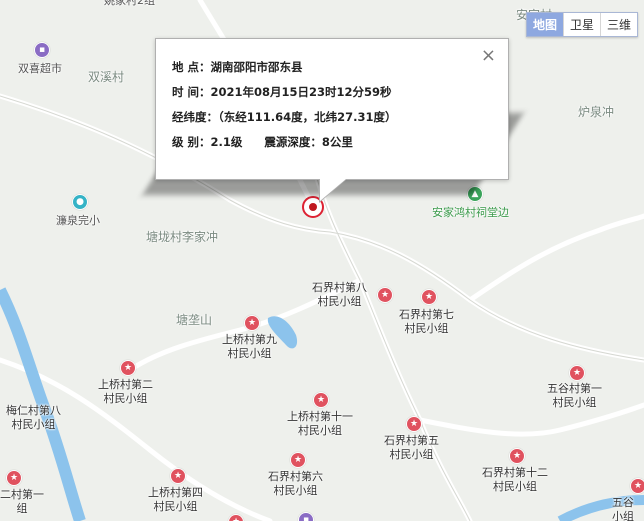 The height and width of the screenshot is (521, 644). I want to click on supermarket-label: 双喜超市, so click(40, 68).